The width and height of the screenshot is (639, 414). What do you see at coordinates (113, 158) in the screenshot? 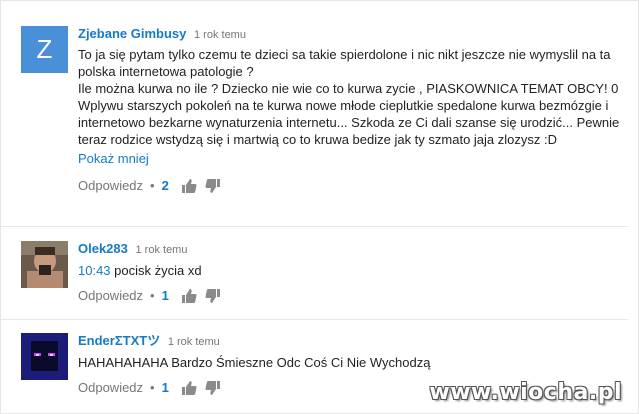
I see `show-less-link: Pokaż mniej` at bounding box center [113, 158].